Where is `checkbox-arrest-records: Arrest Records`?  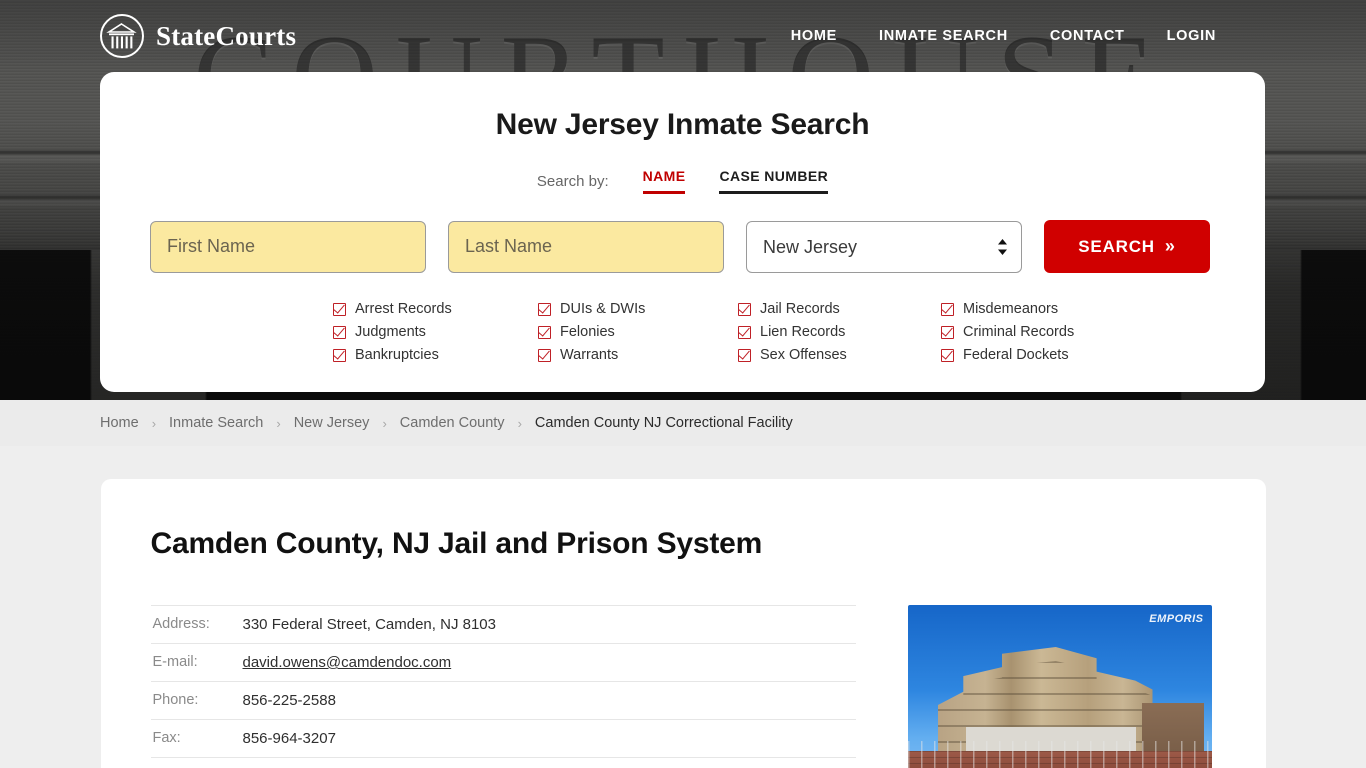 checkbox-arrest-records: Arrest Records is located at coordinates (435, 309).